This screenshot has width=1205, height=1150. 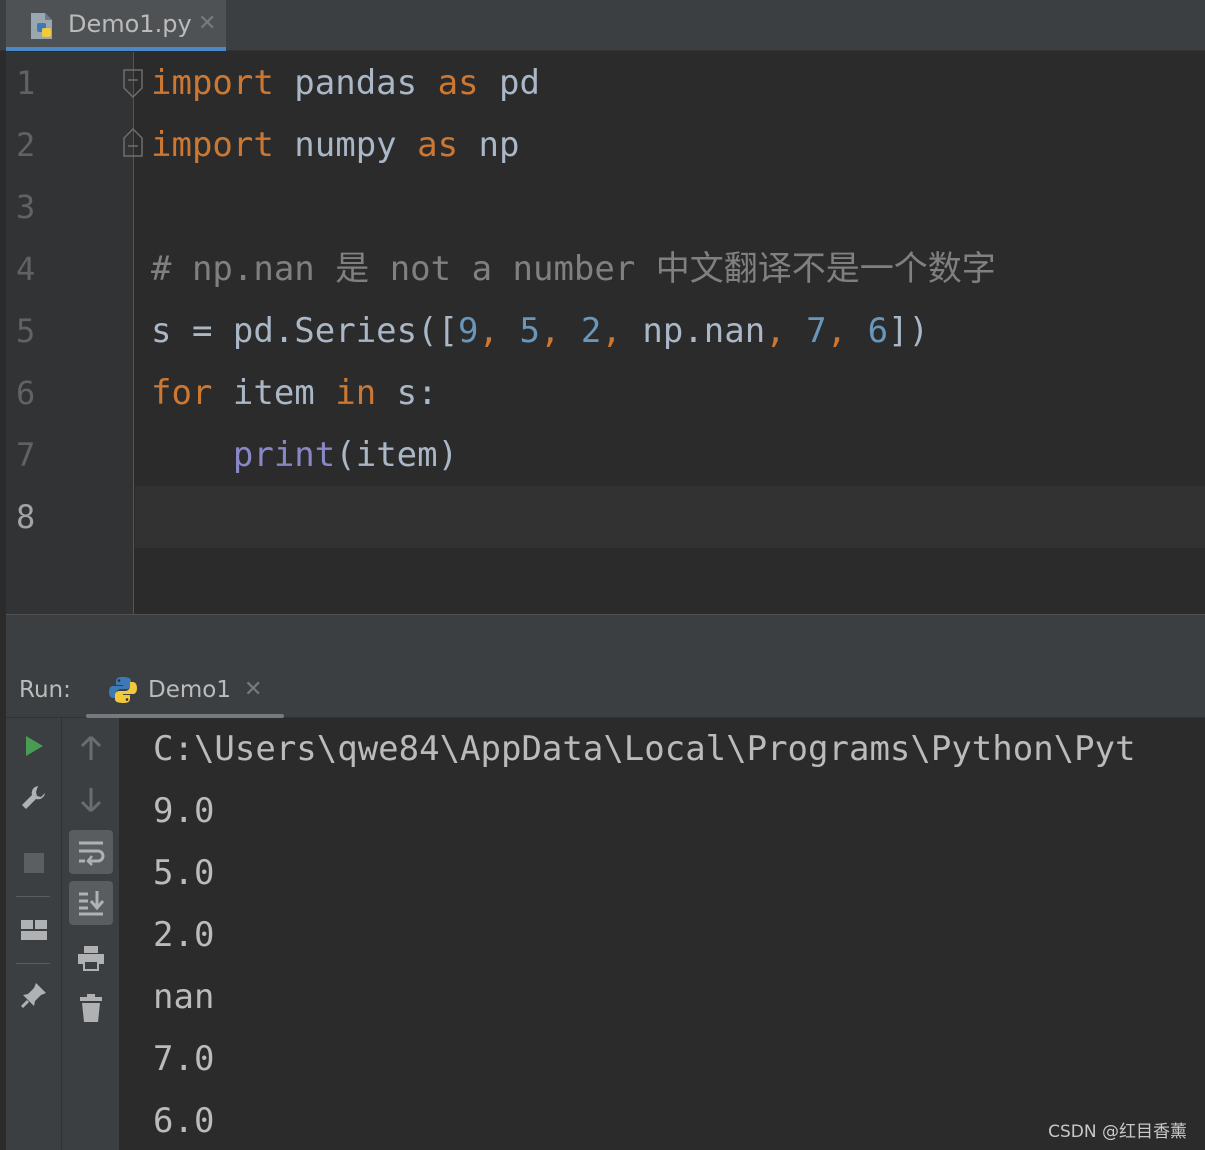 I want to click on code-line-5: s = pd.Series([9, 5, 2, np.nan, 7, 6]), so click(x=540, y=331).